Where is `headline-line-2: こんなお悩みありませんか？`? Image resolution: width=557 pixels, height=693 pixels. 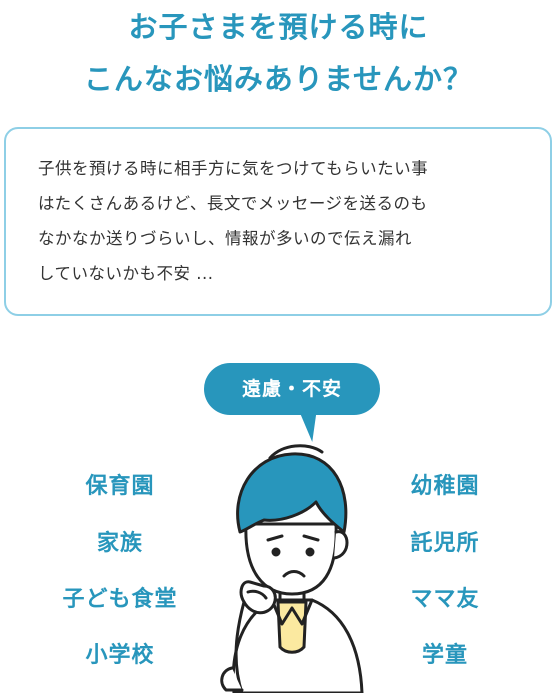
headline-line-2: こんなお悩みありませんか？ is located at coordinates (278, 79).